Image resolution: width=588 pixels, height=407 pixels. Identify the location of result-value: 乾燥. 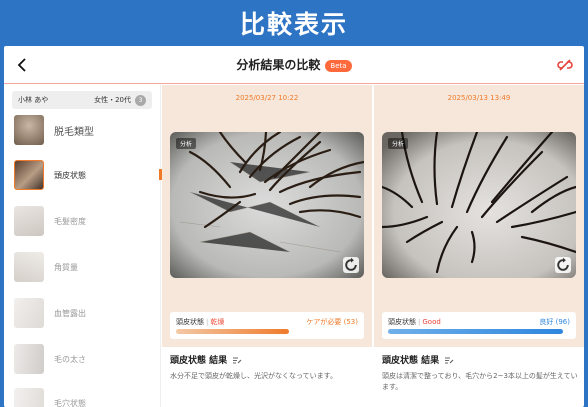
(217, 322).